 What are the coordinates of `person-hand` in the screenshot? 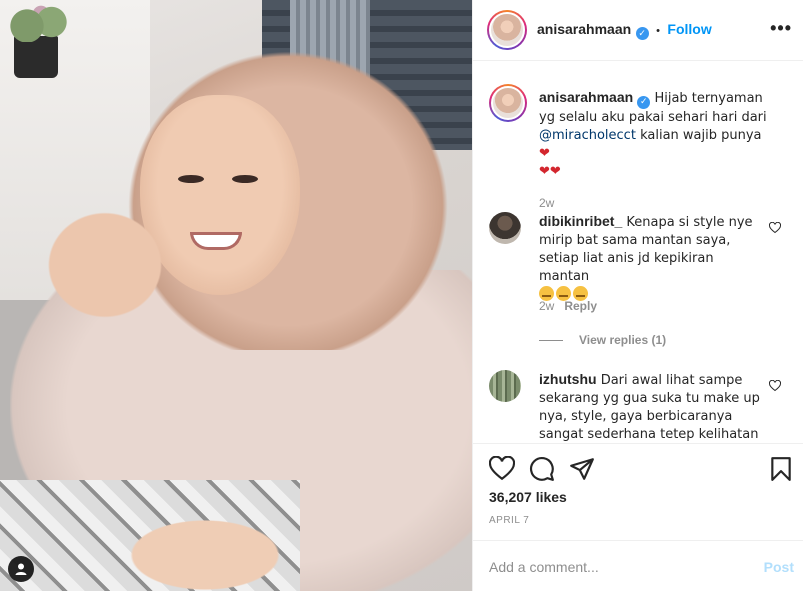 It's located at (105, 265).